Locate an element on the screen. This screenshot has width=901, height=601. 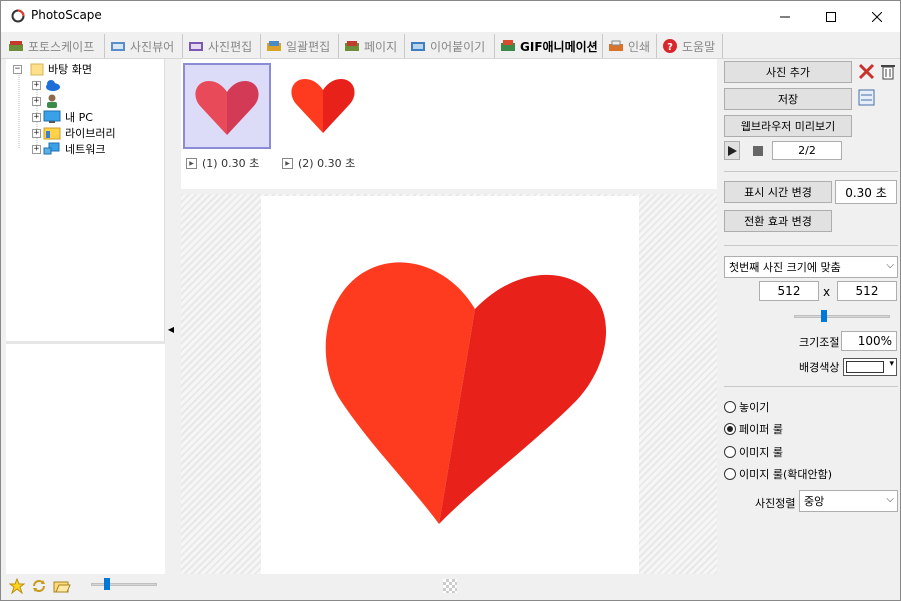
radio-label: 놓이기 is located at coordinates (754, 407).